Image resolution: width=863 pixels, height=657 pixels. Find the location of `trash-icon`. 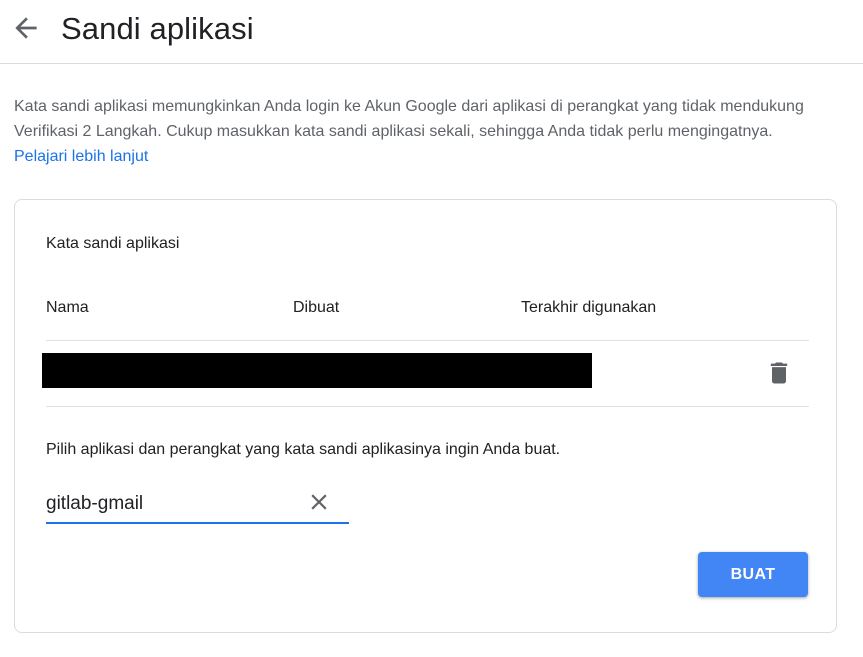

trash-icon is located at coordinates (779, 375).